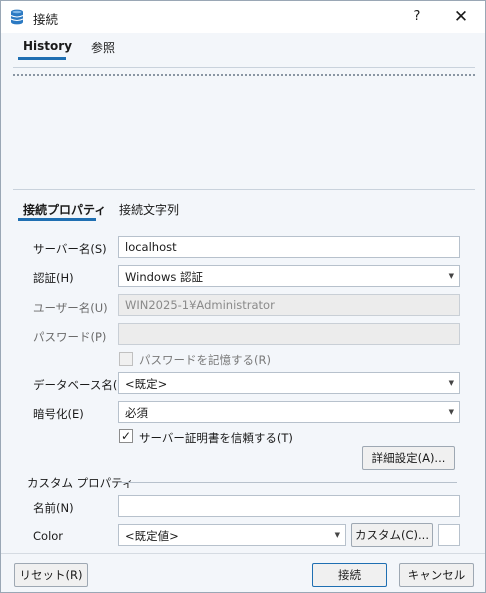 The height and width of the screenshot is (593, 486). I want to click on tab-history-underline, so click(42, 58).